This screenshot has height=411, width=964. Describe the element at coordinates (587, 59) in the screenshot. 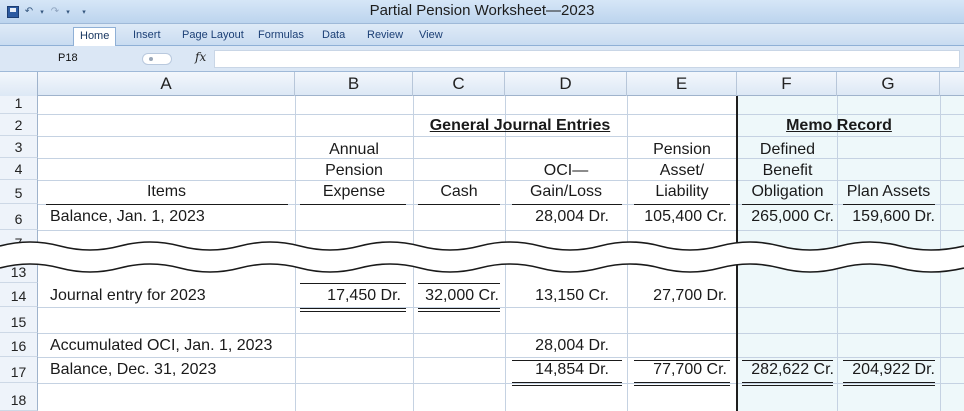

I see `formula-input` at that location.